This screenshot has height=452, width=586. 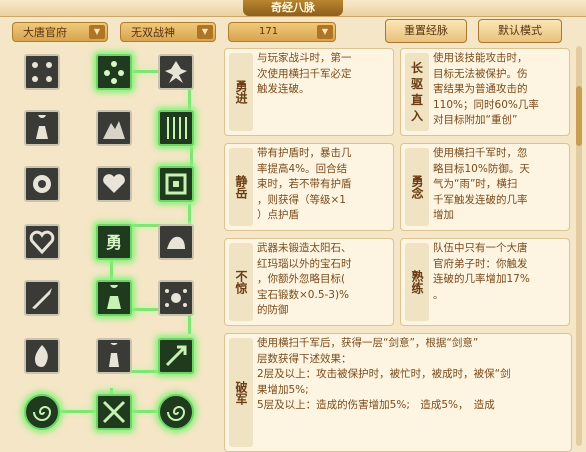 I want to click on warrior-standing-icon, so click(x=114, y=355).